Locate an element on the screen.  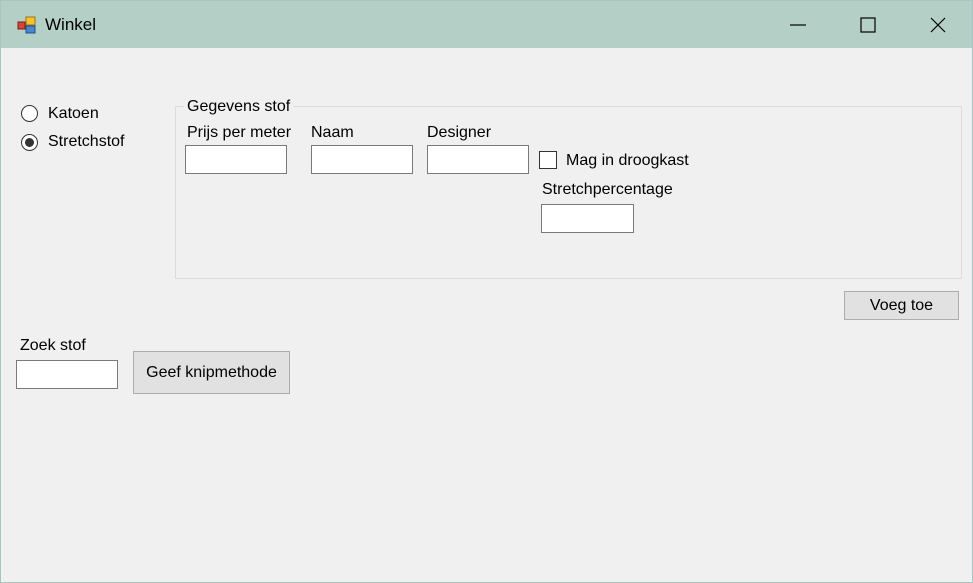
radio-katoen-label: Katoen is located at coordinates (73, 114).